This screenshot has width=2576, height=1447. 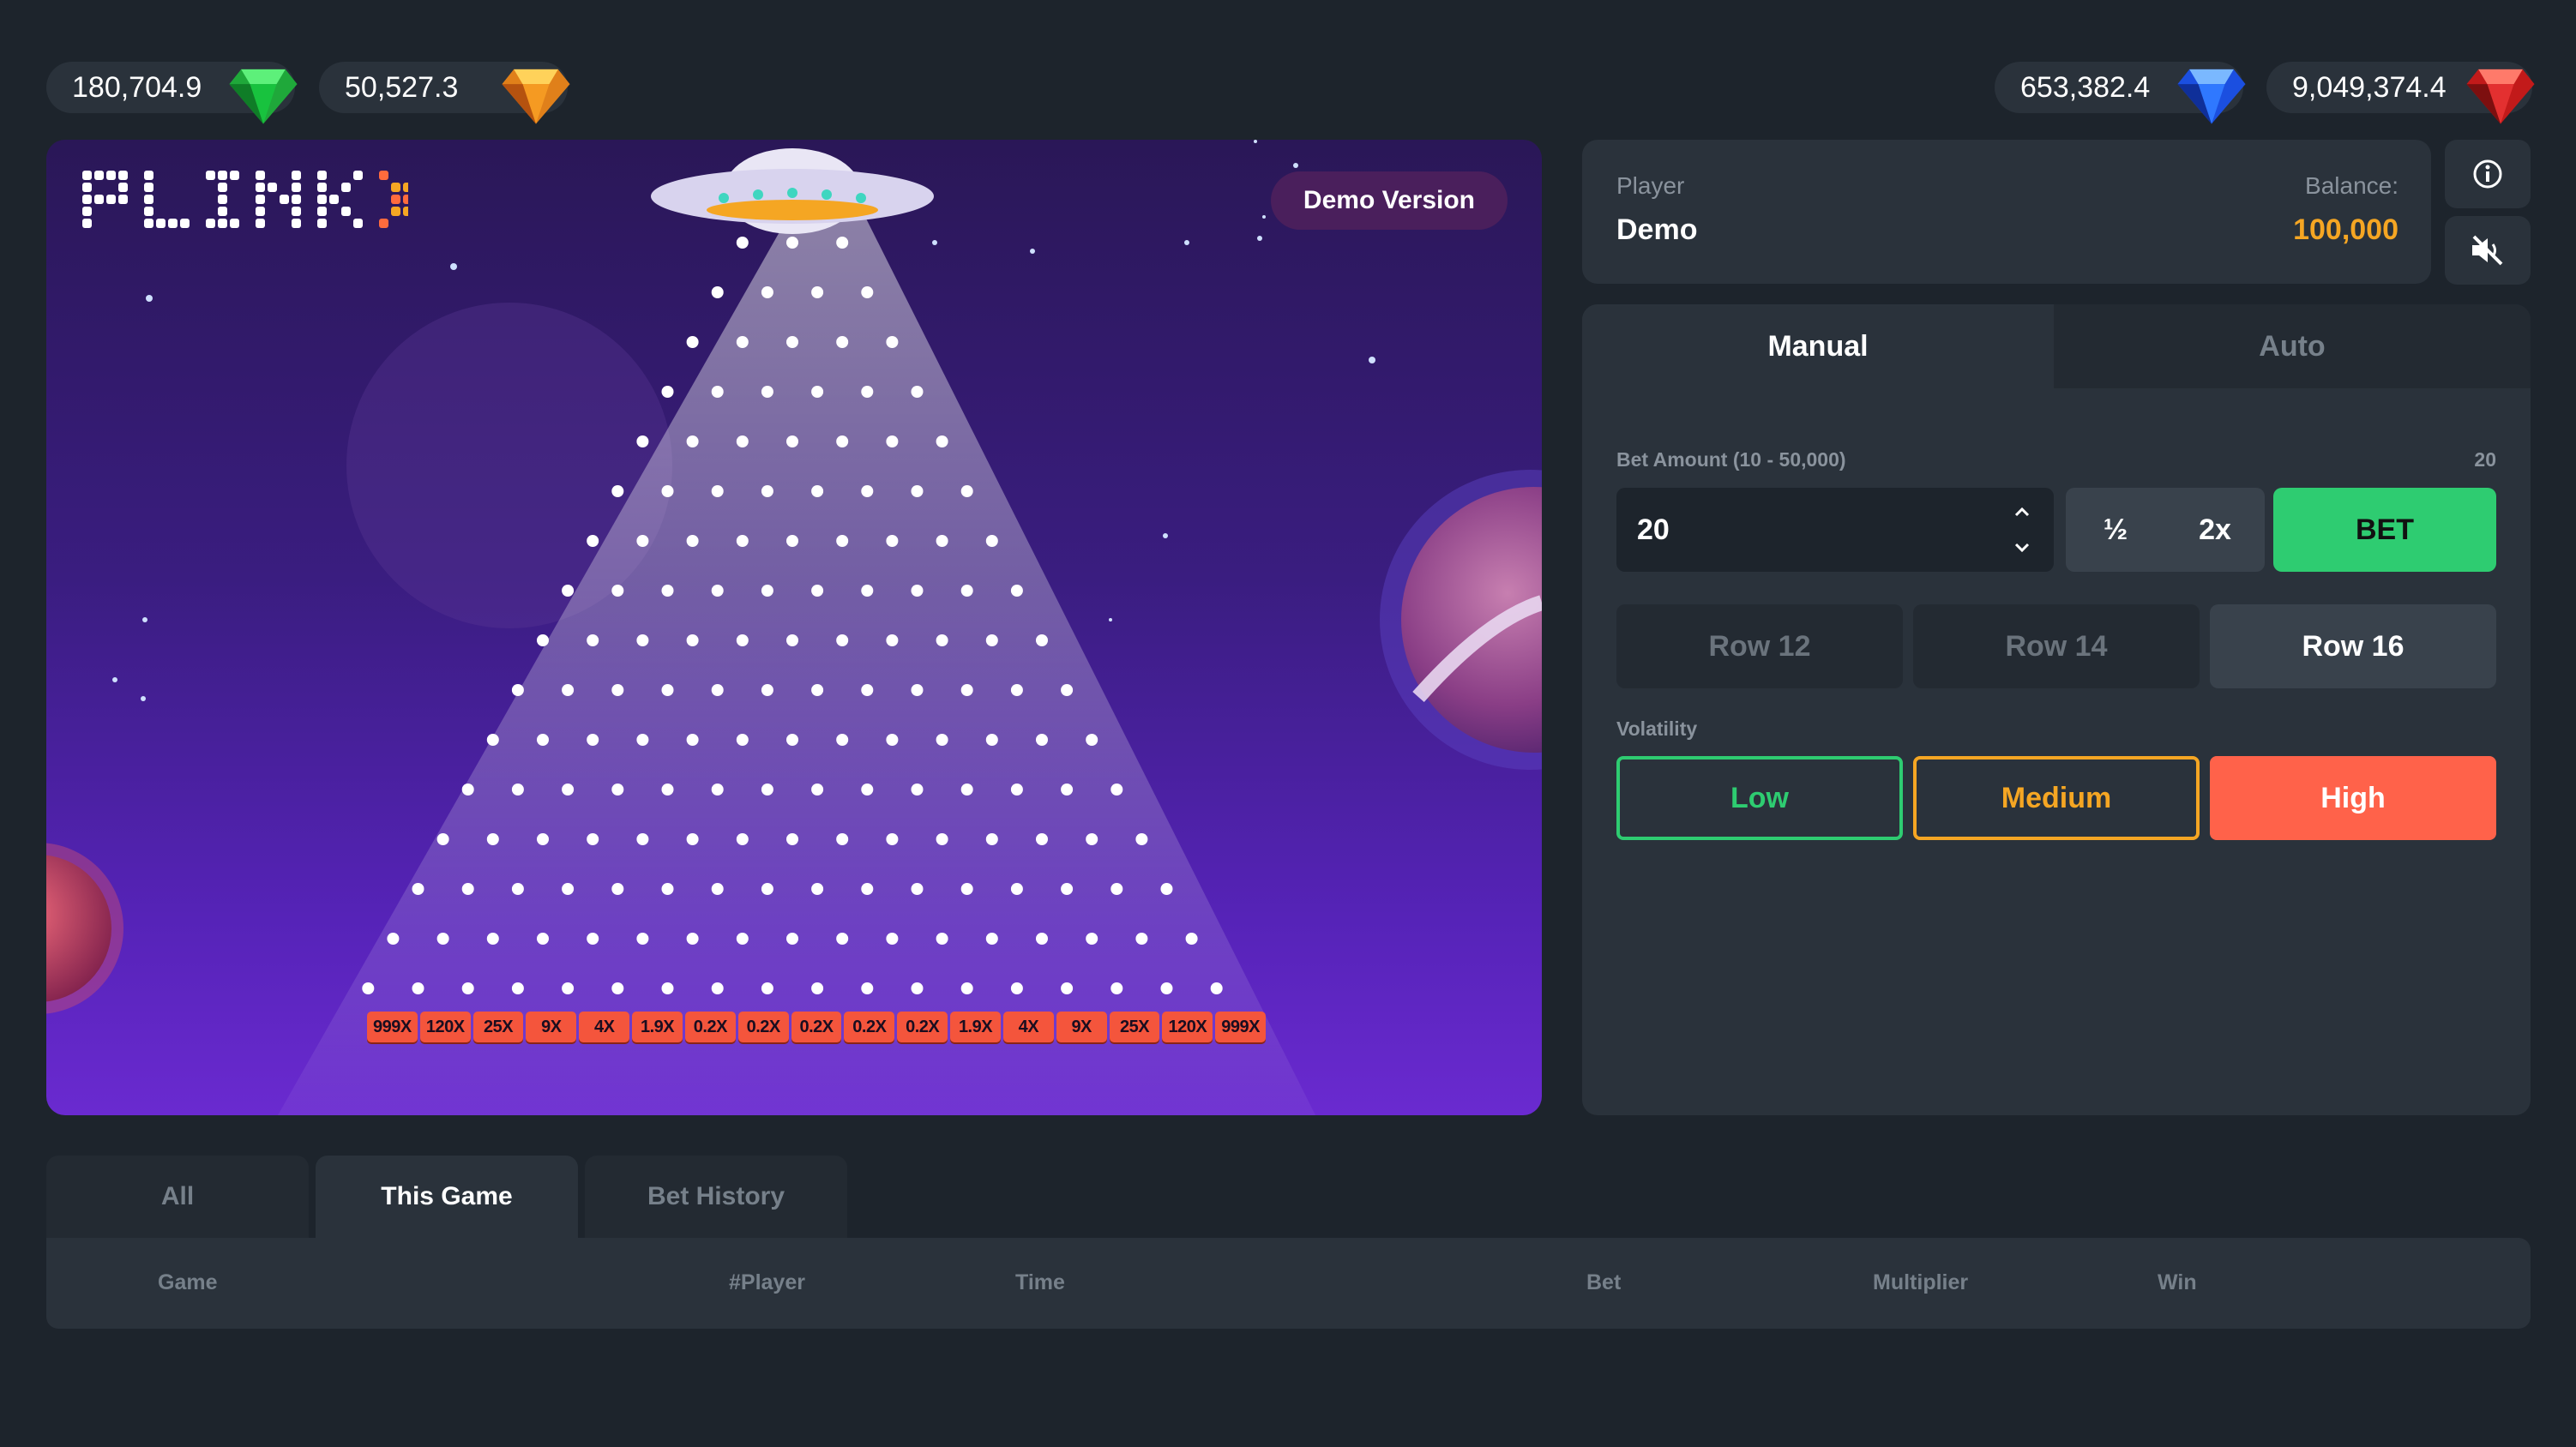 I want to click on multiplier-bucket: 9X, so click(x=551, y=1027).